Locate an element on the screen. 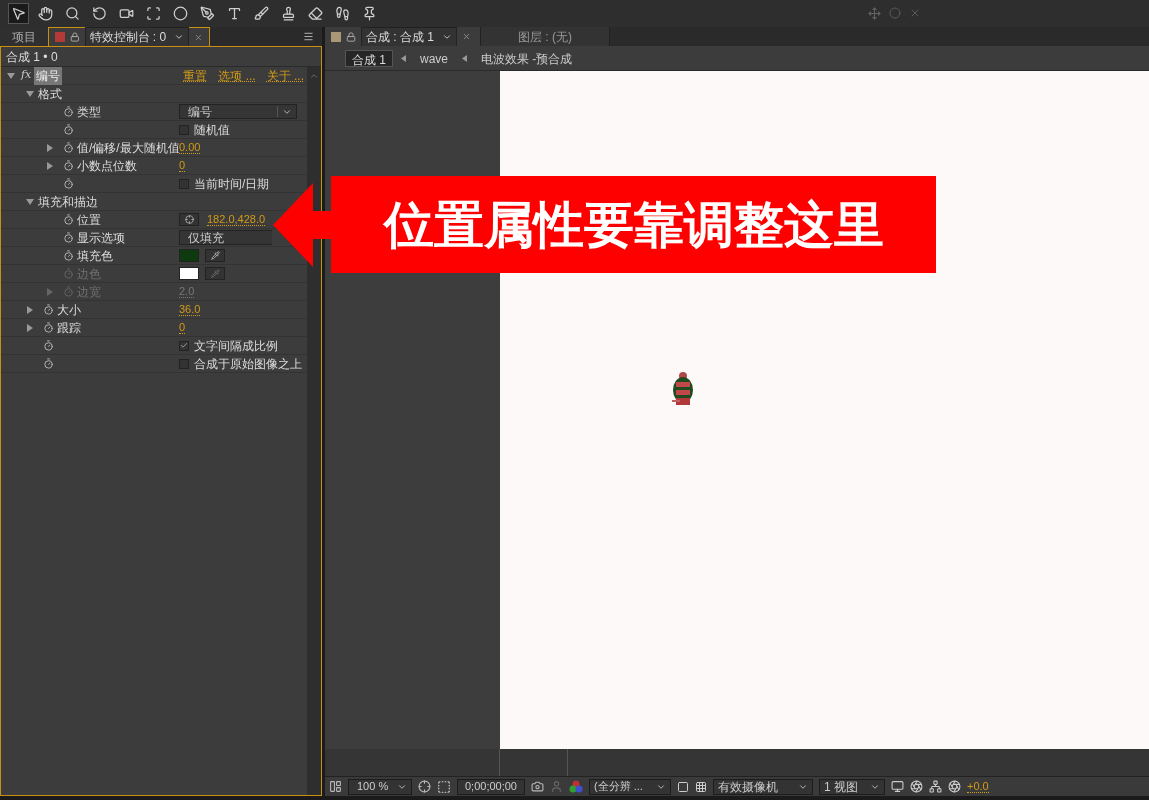  checkerboard-icon is located at coordinates (701, 786).